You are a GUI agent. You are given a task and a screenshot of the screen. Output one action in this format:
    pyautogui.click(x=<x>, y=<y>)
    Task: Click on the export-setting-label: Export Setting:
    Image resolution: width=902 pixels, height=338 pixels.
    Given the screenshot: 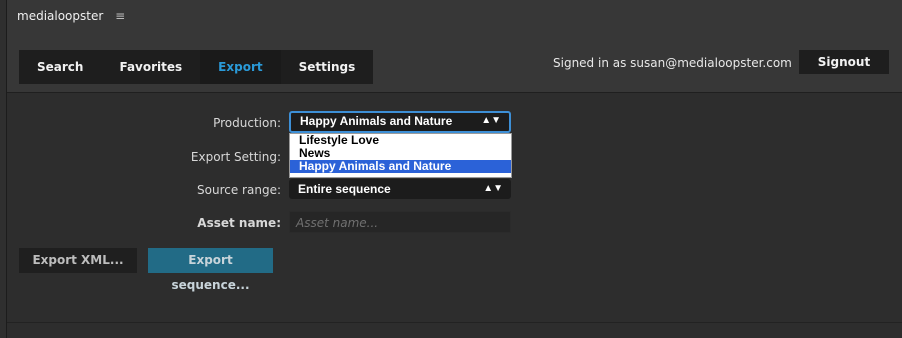 What is the action you would take?
    pyautogui.click(x=235, y=157)
    